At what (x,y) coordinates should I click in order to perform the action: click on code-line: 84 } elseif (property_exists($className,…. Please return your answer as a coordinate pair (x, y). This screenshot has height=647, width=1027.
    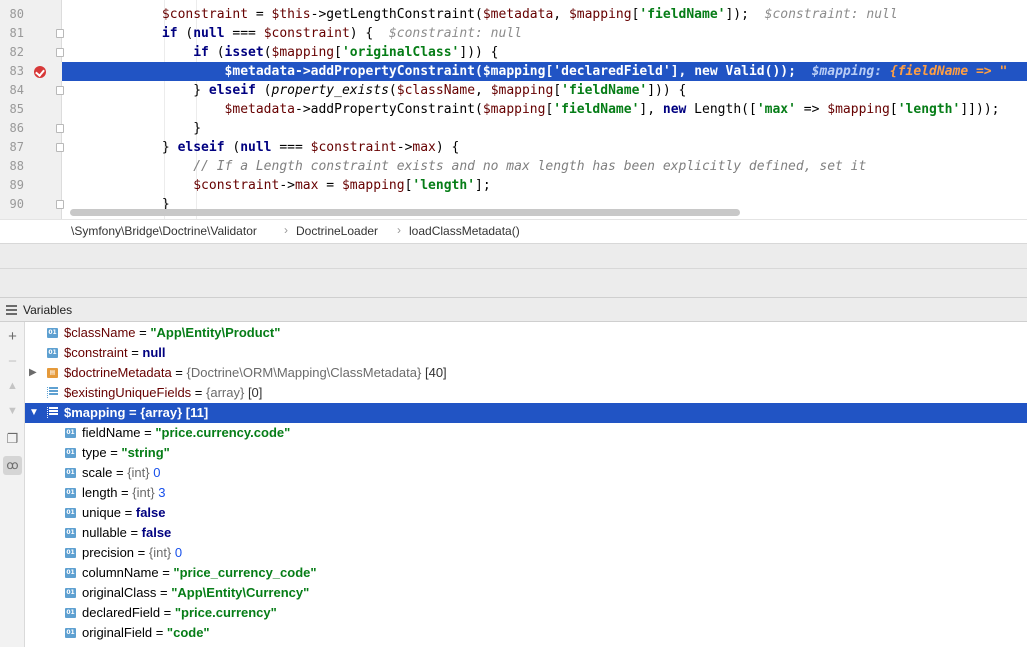
    Looking at the image, I should click on (513, 90).